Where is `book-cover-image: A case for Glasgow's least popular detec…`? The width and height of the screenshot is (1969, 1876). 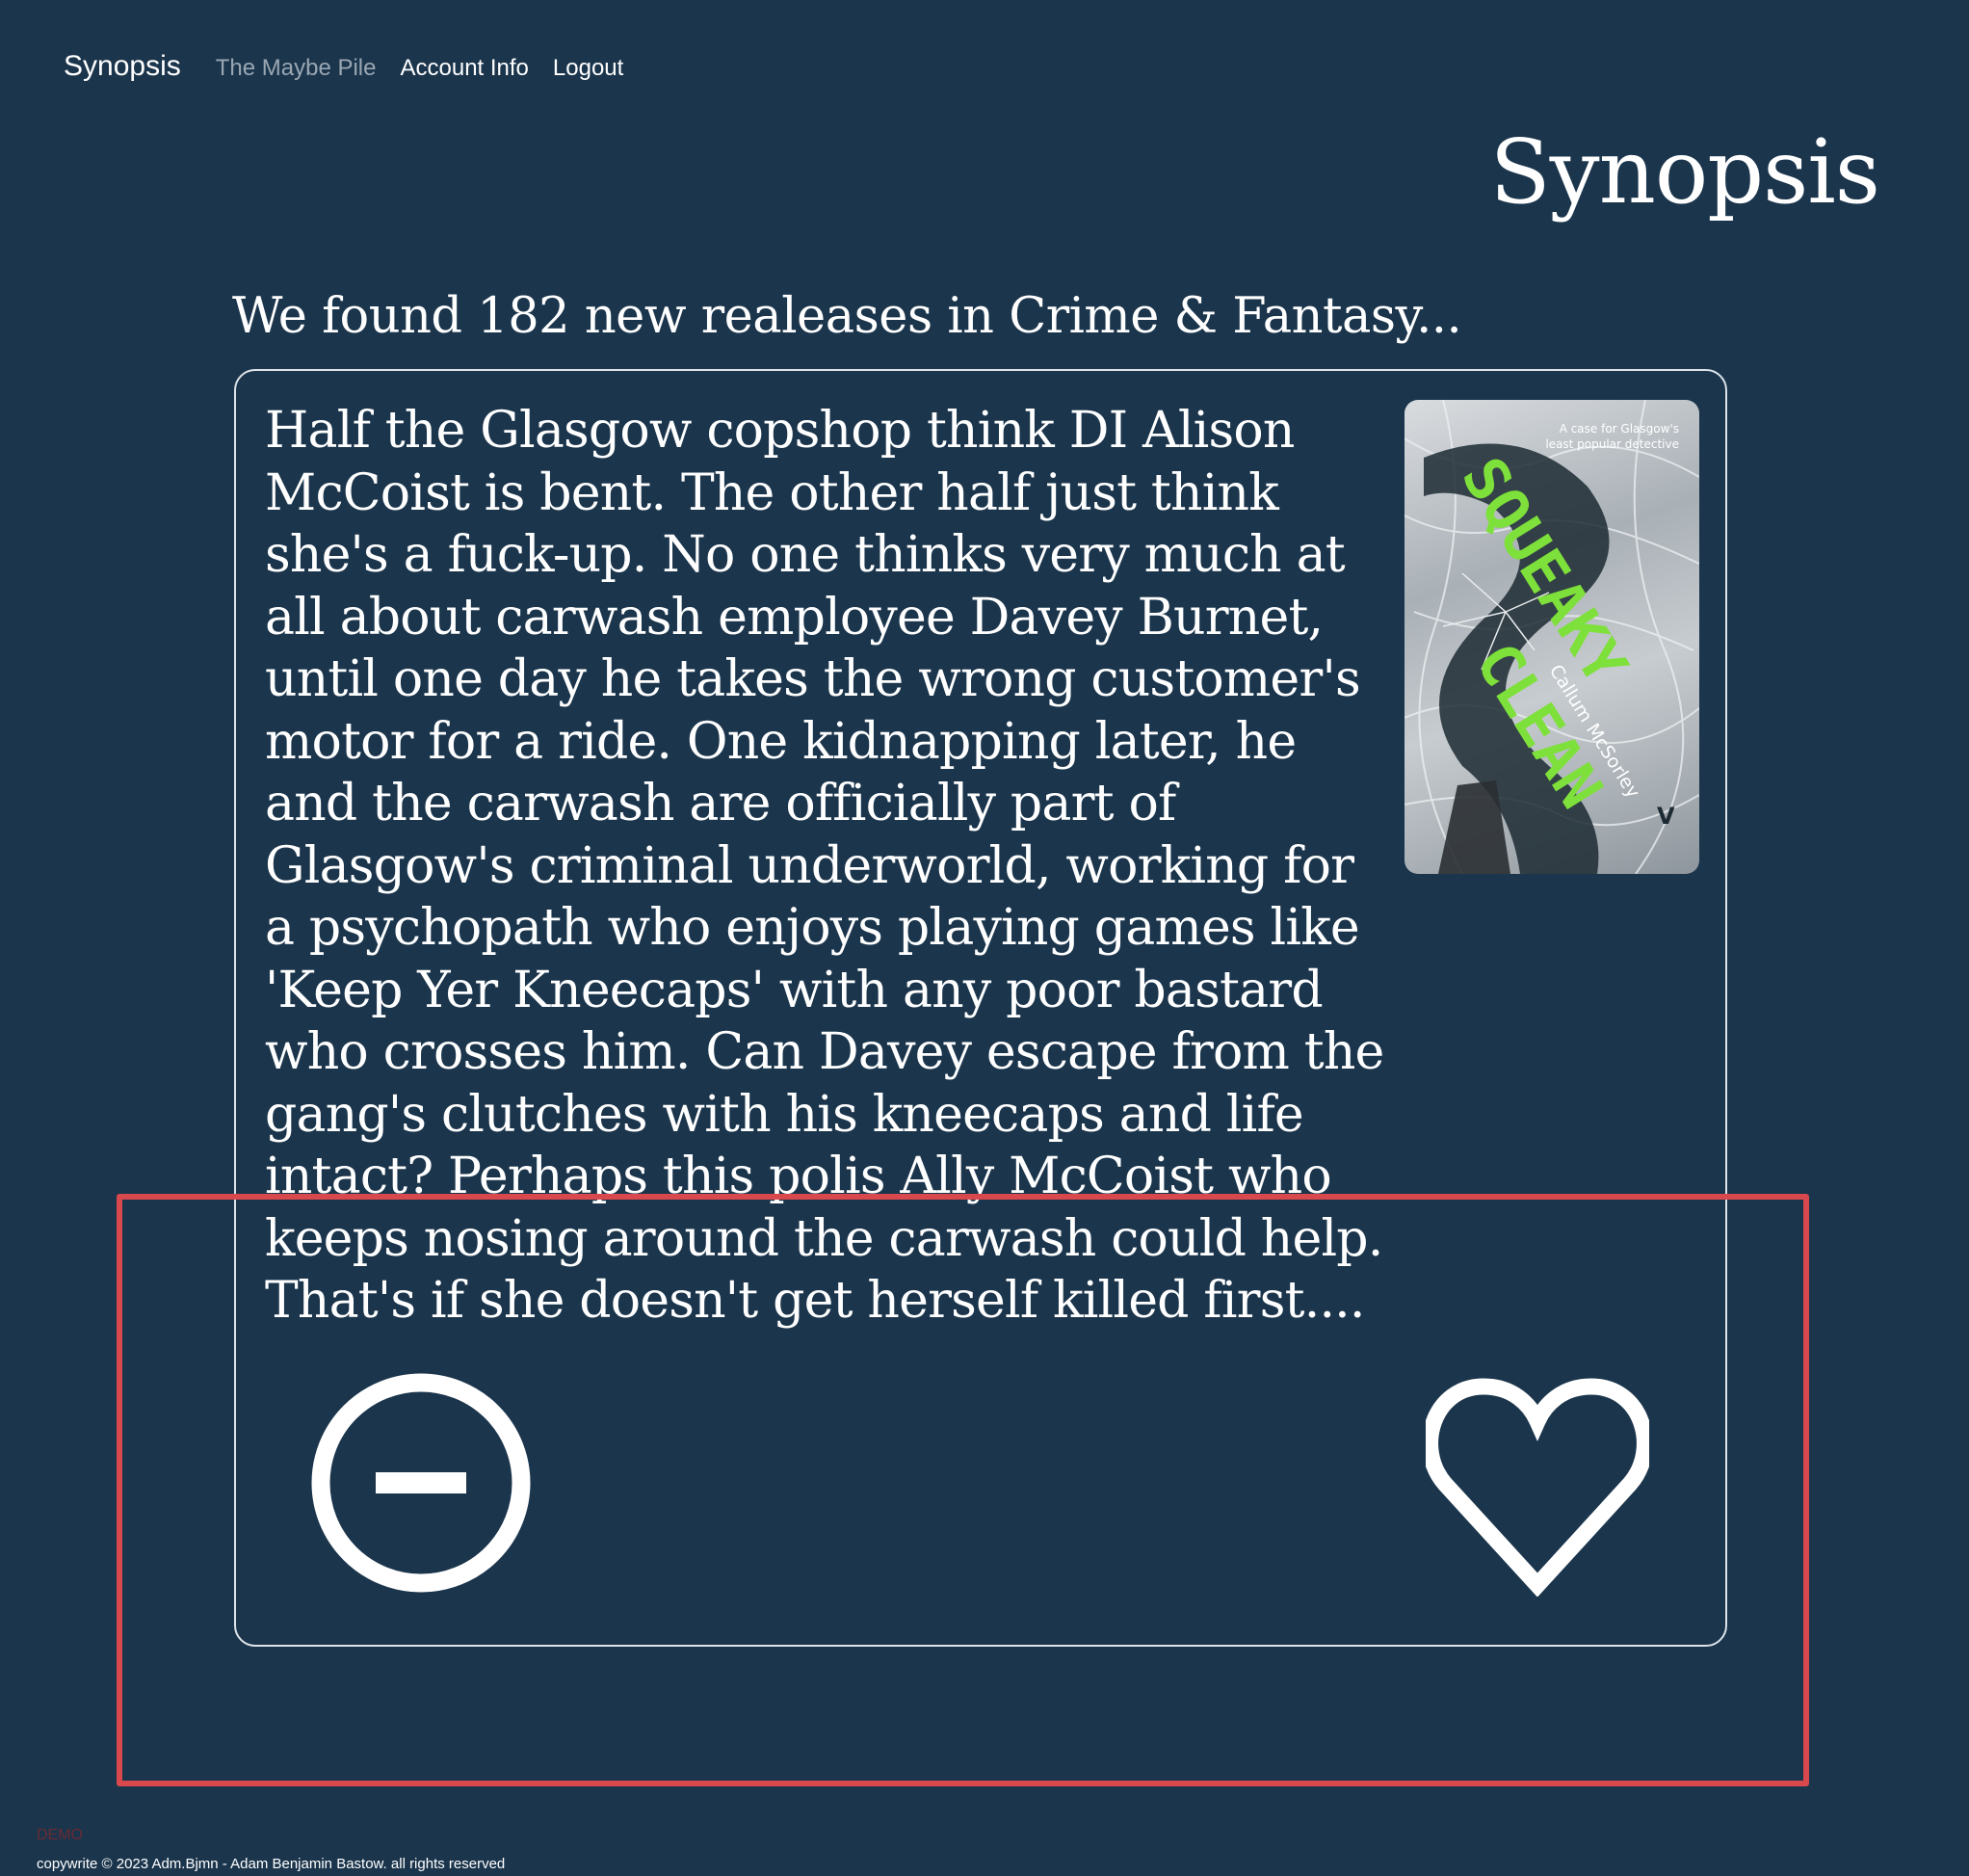
book-cover-image: A case for Glasgow's least popular detec… is located at coordinates (1552, 637).